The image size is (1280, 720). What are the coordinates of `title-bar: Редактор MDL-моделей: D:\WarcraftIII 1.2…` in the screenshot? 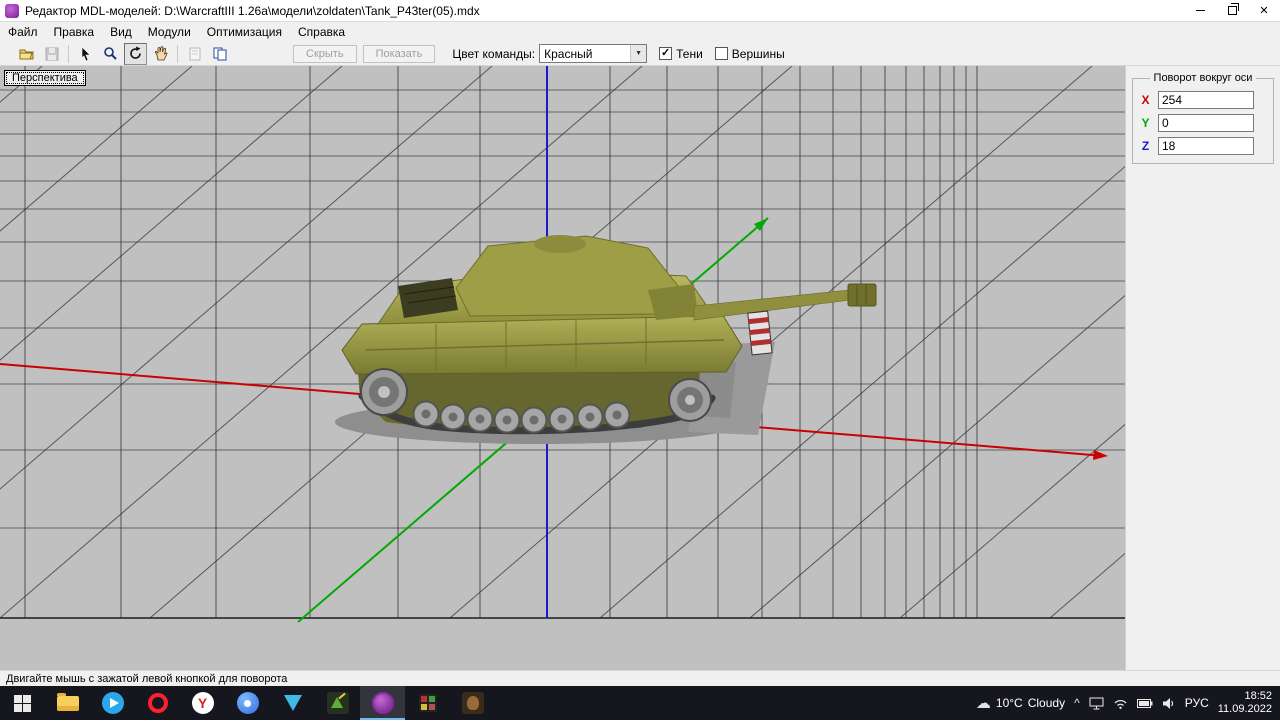 It's located at (640, 11).